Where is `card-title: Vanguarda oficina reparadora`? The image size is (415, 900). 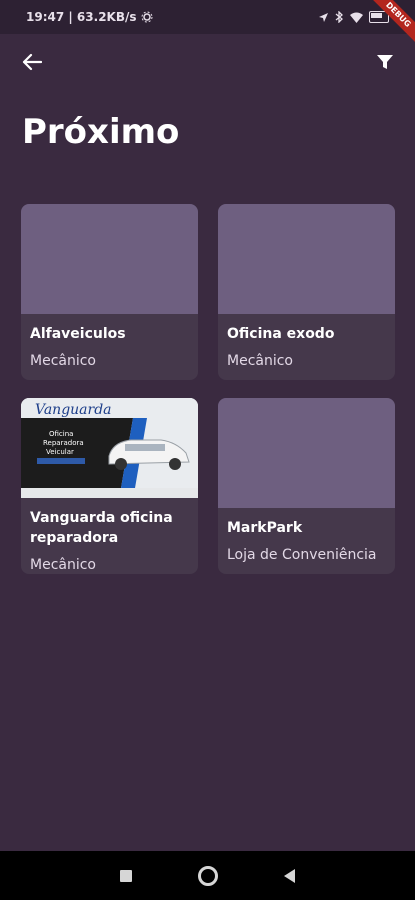 card-title: Vanguarda oficina reparadora is located at coordinates (101, 528).